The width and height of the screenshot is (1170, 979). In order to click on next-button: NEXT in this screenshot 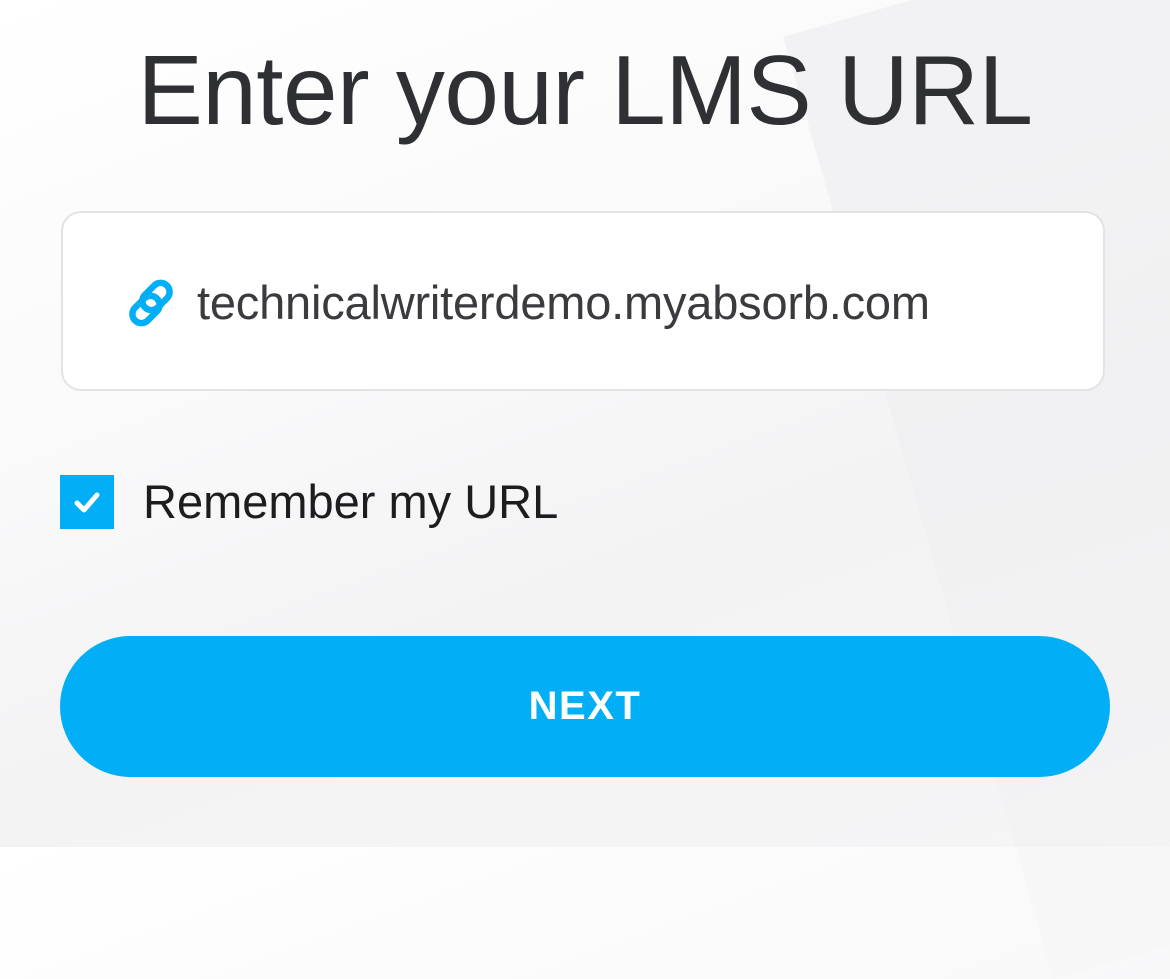, I will do `click(585, 706)`.